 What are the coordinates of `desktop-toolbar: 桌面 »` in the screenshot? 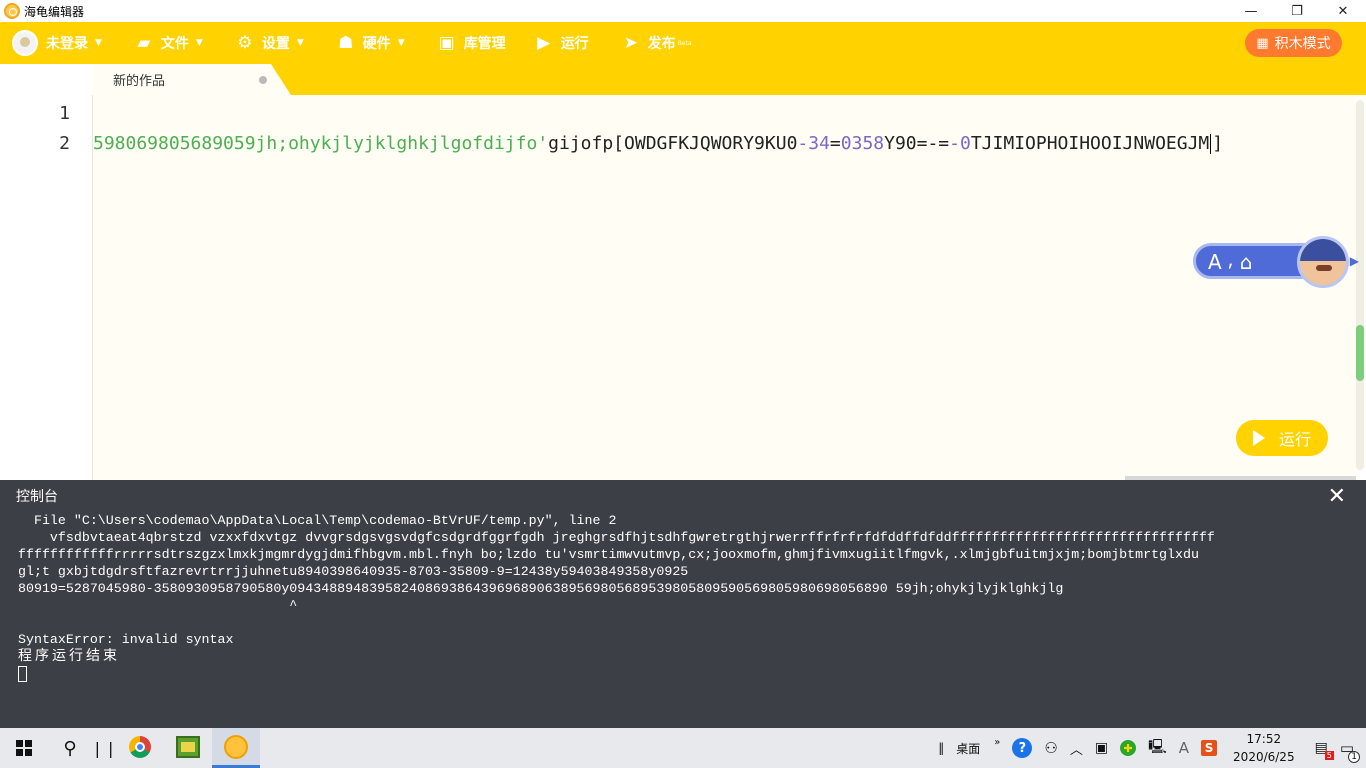 It's located at (978, 747).